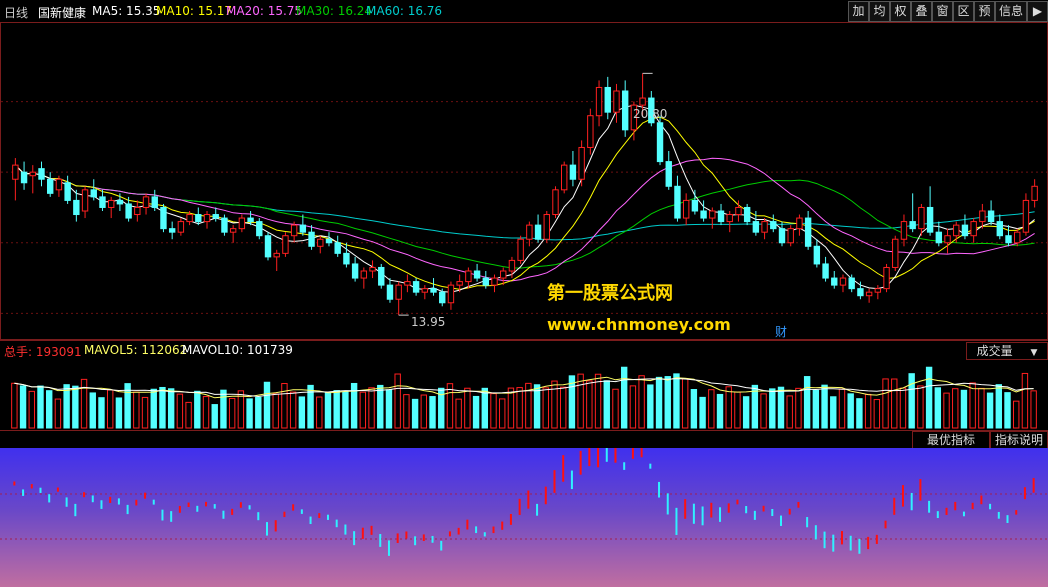 This screenshot has height=587, width=1048. Describe the element at coordinates (1011, 11) in the screenshot. I see `toolbar-info-button: 信息` at that location.